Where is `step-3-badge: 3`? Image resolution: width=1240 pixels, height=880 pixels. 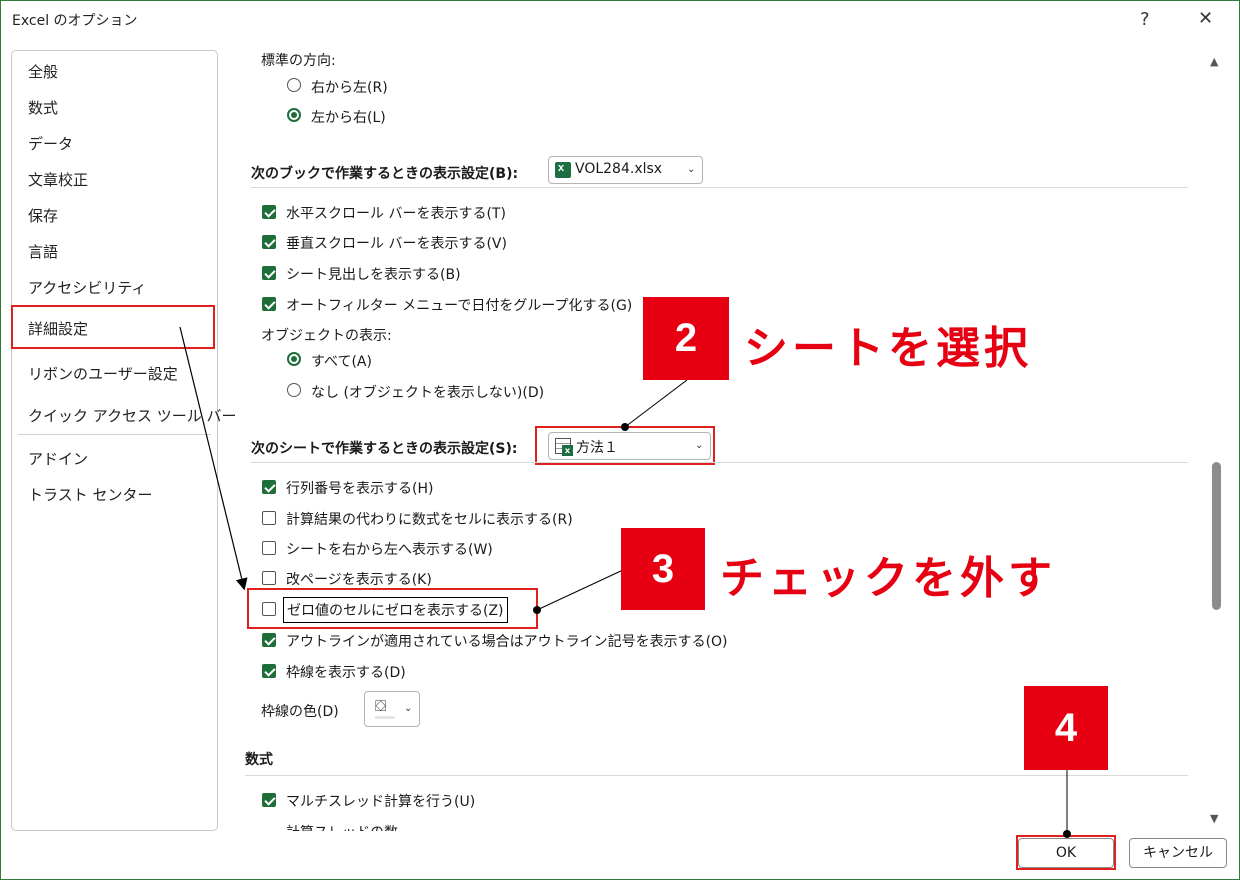
step-3-badge: 3 is located at coordinates (663, 569).